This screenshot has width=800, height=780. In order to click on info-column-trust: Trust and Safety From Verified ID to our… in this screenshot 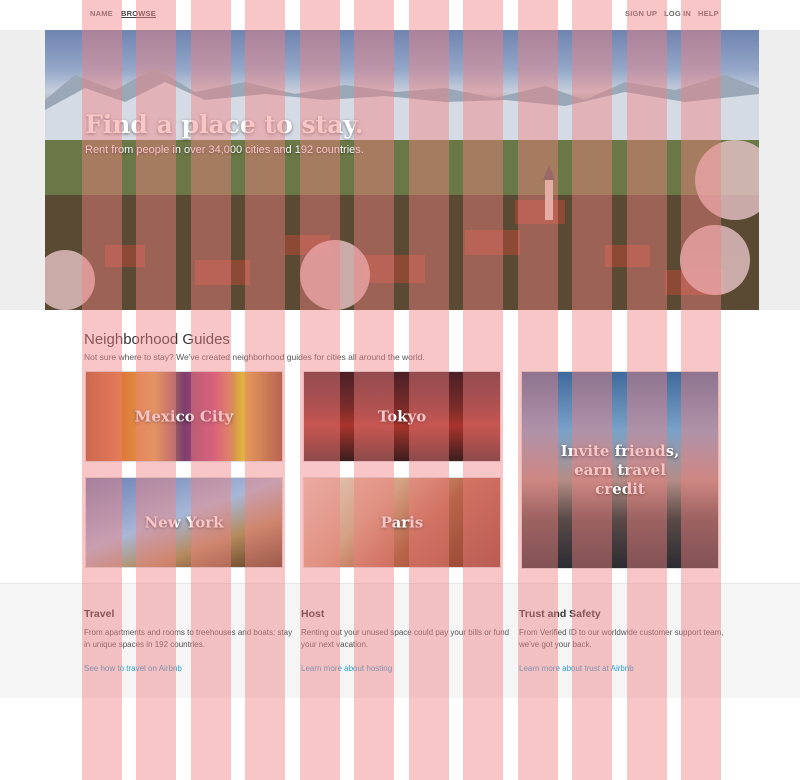, I will do `click(624, 642)`.